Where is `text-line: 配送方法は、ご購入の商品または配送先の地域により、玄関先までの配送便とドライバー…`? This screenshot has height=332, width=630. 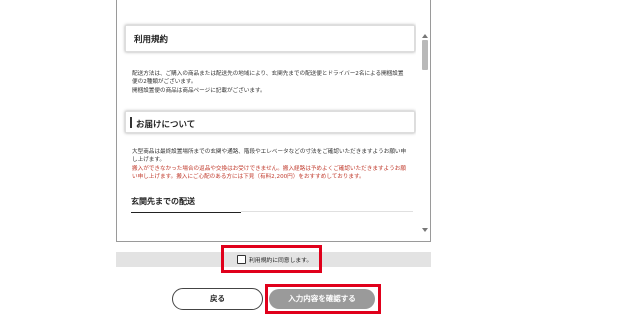
text-line: 配送方法は、ご購入の商品または配送先の地域により、玄関先までの配送便とドライバー… is located at coordinates (268, 74).